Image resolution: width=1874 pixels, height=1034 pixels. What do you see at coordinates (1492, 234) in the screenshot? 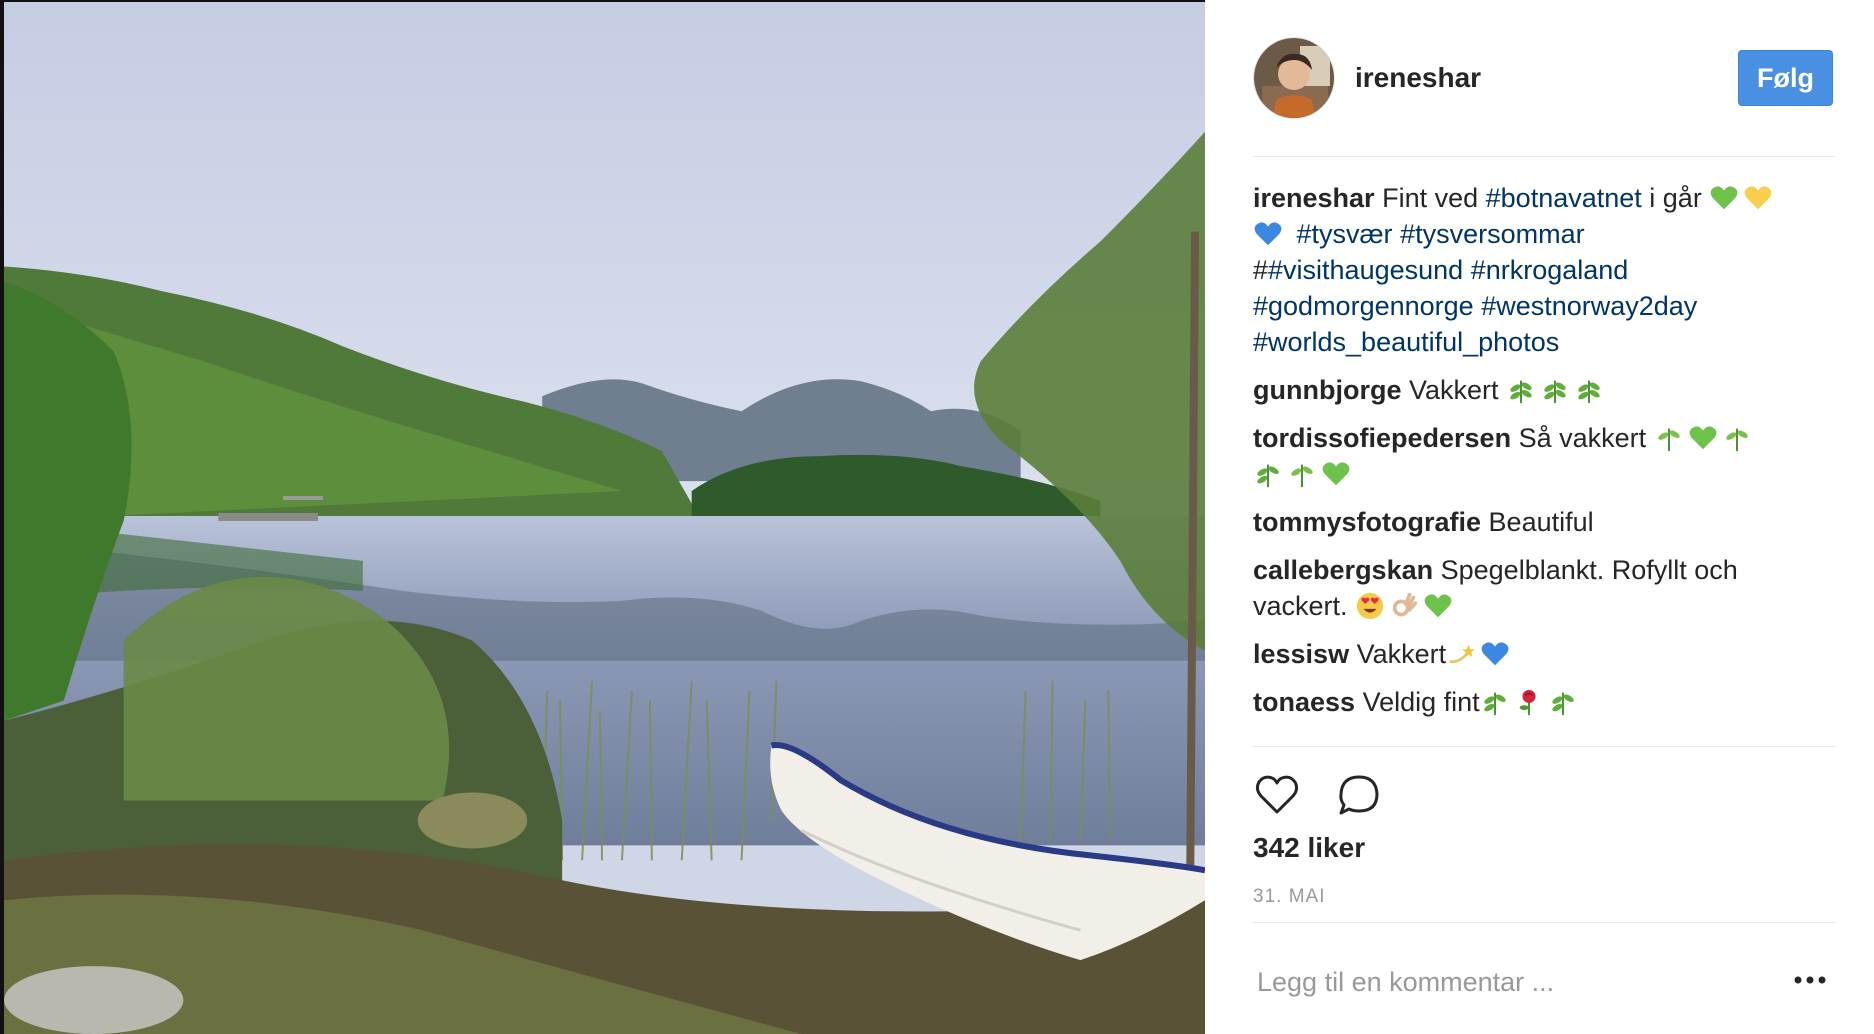
I see `hashtag-link: #tysversommar` at bounding box center [1492, 234].